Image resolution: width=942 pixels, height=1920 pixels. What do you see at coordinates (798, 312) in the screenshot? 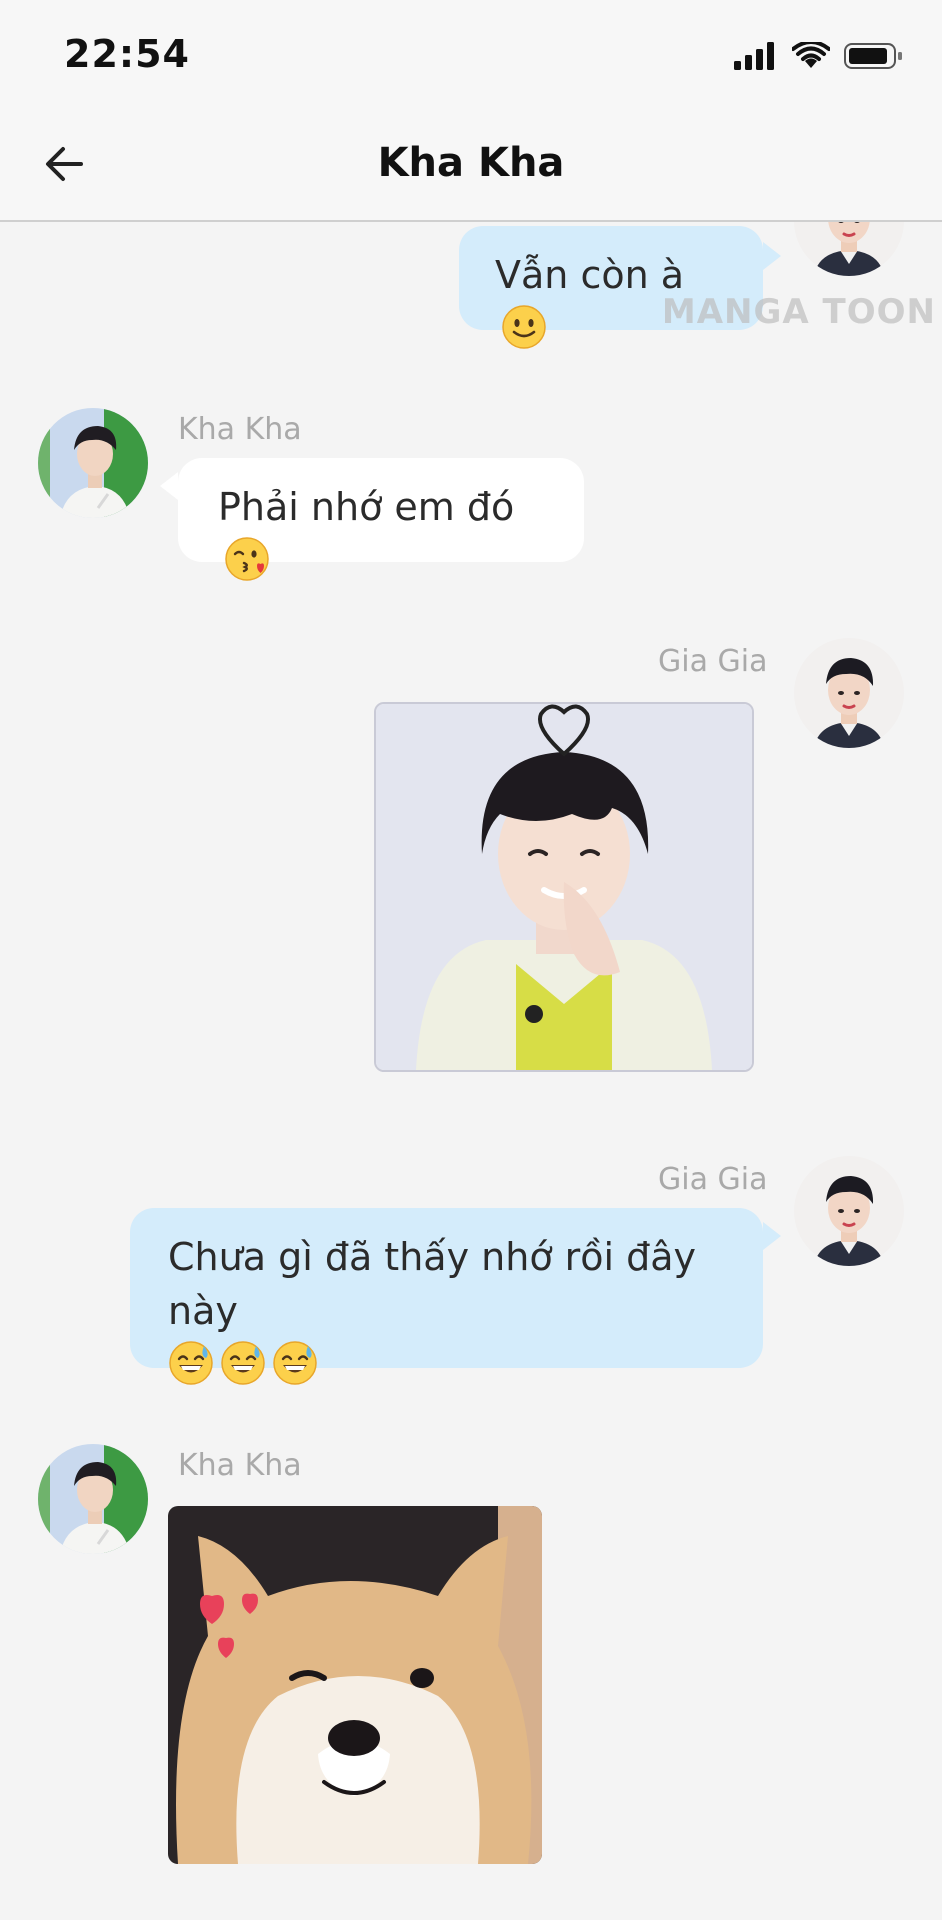
I see `watermark: MANGA TOON` at bounding box center [798, 312].